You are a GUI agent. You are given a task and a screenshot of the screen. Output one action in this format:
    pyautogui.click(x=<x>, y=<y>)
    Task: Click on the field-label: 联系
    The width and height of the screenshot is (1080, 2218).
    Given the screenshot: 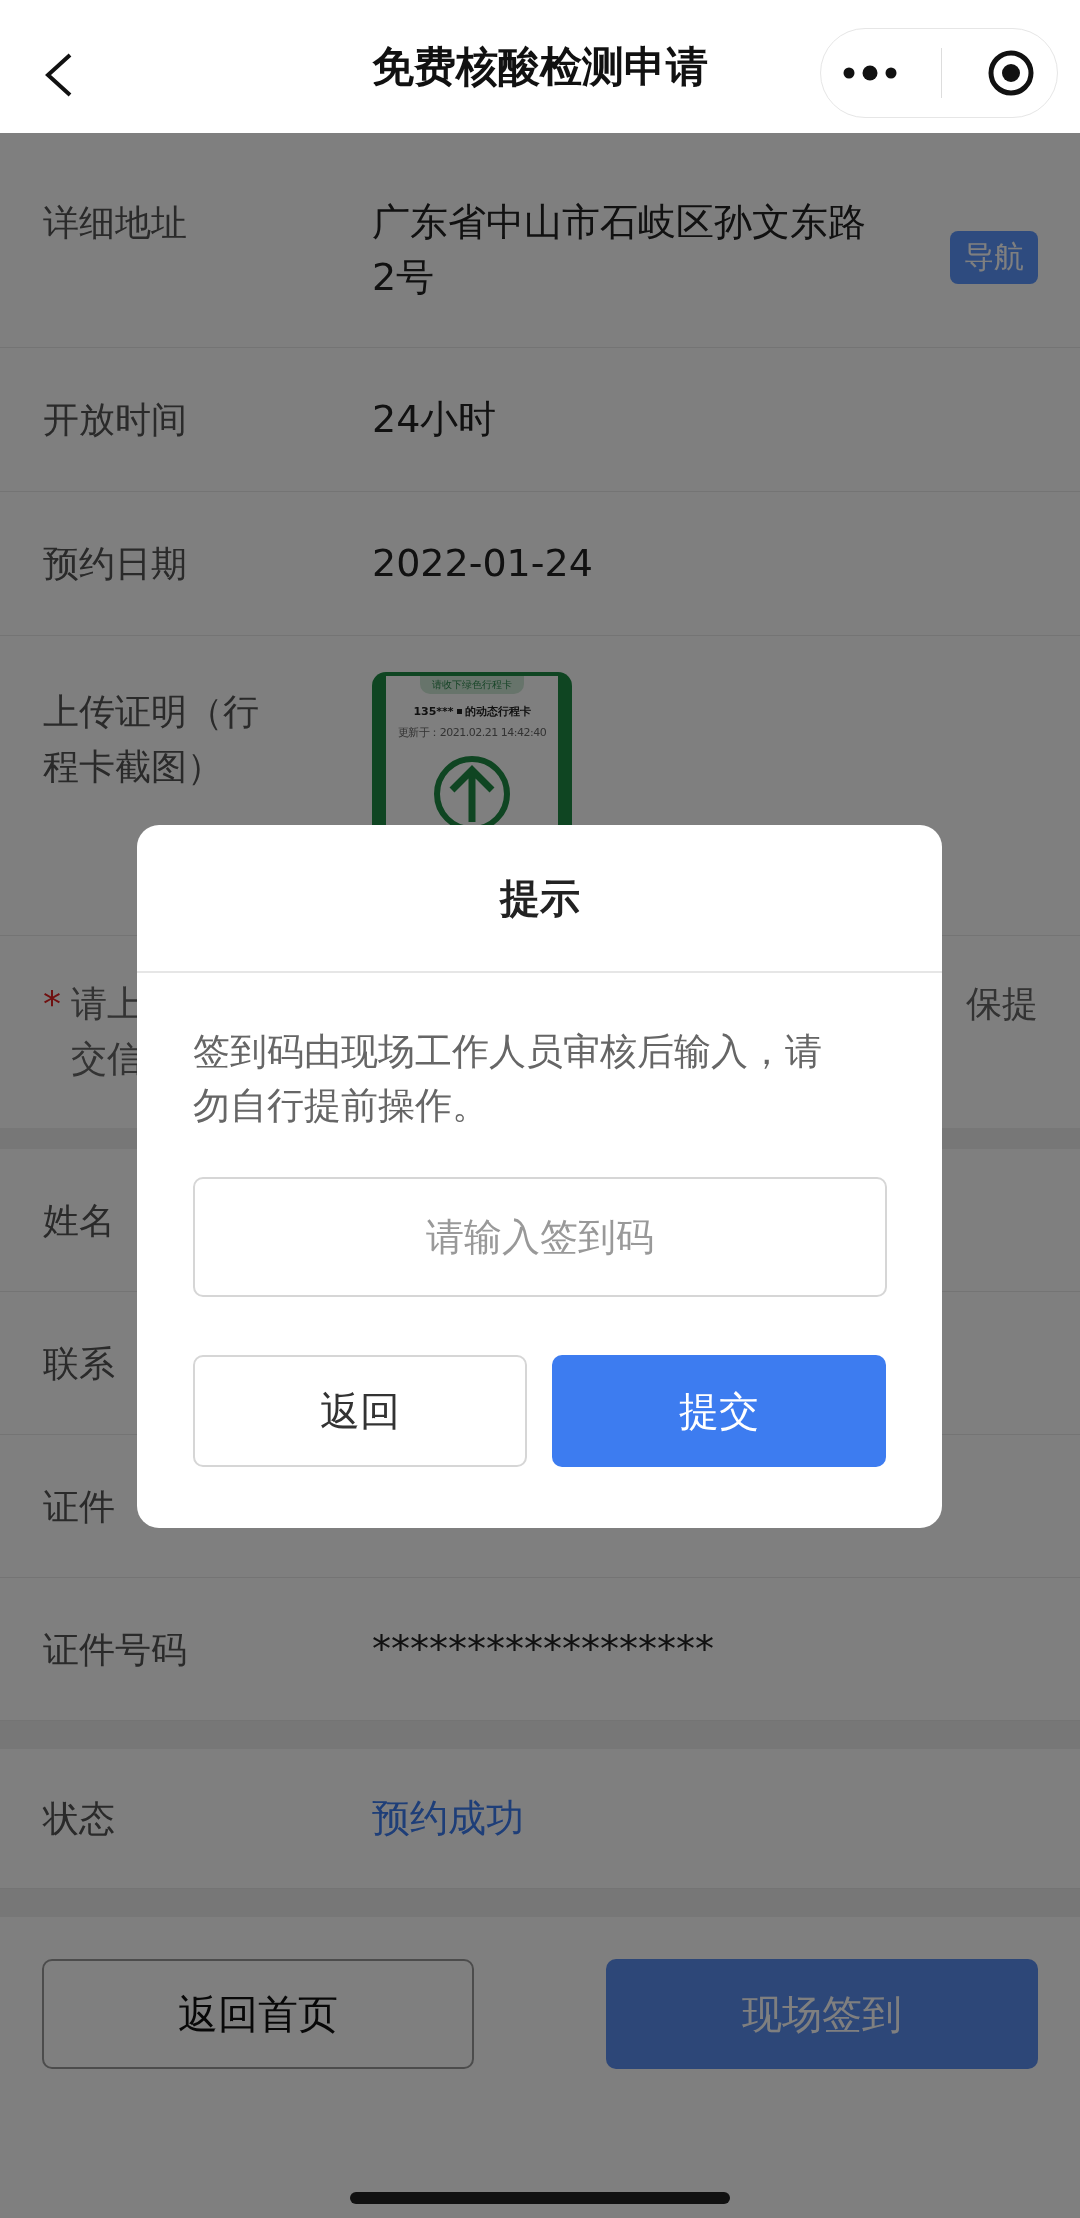 What is the action you would take?
    pyautogui.click(x=79, y=1364)
    